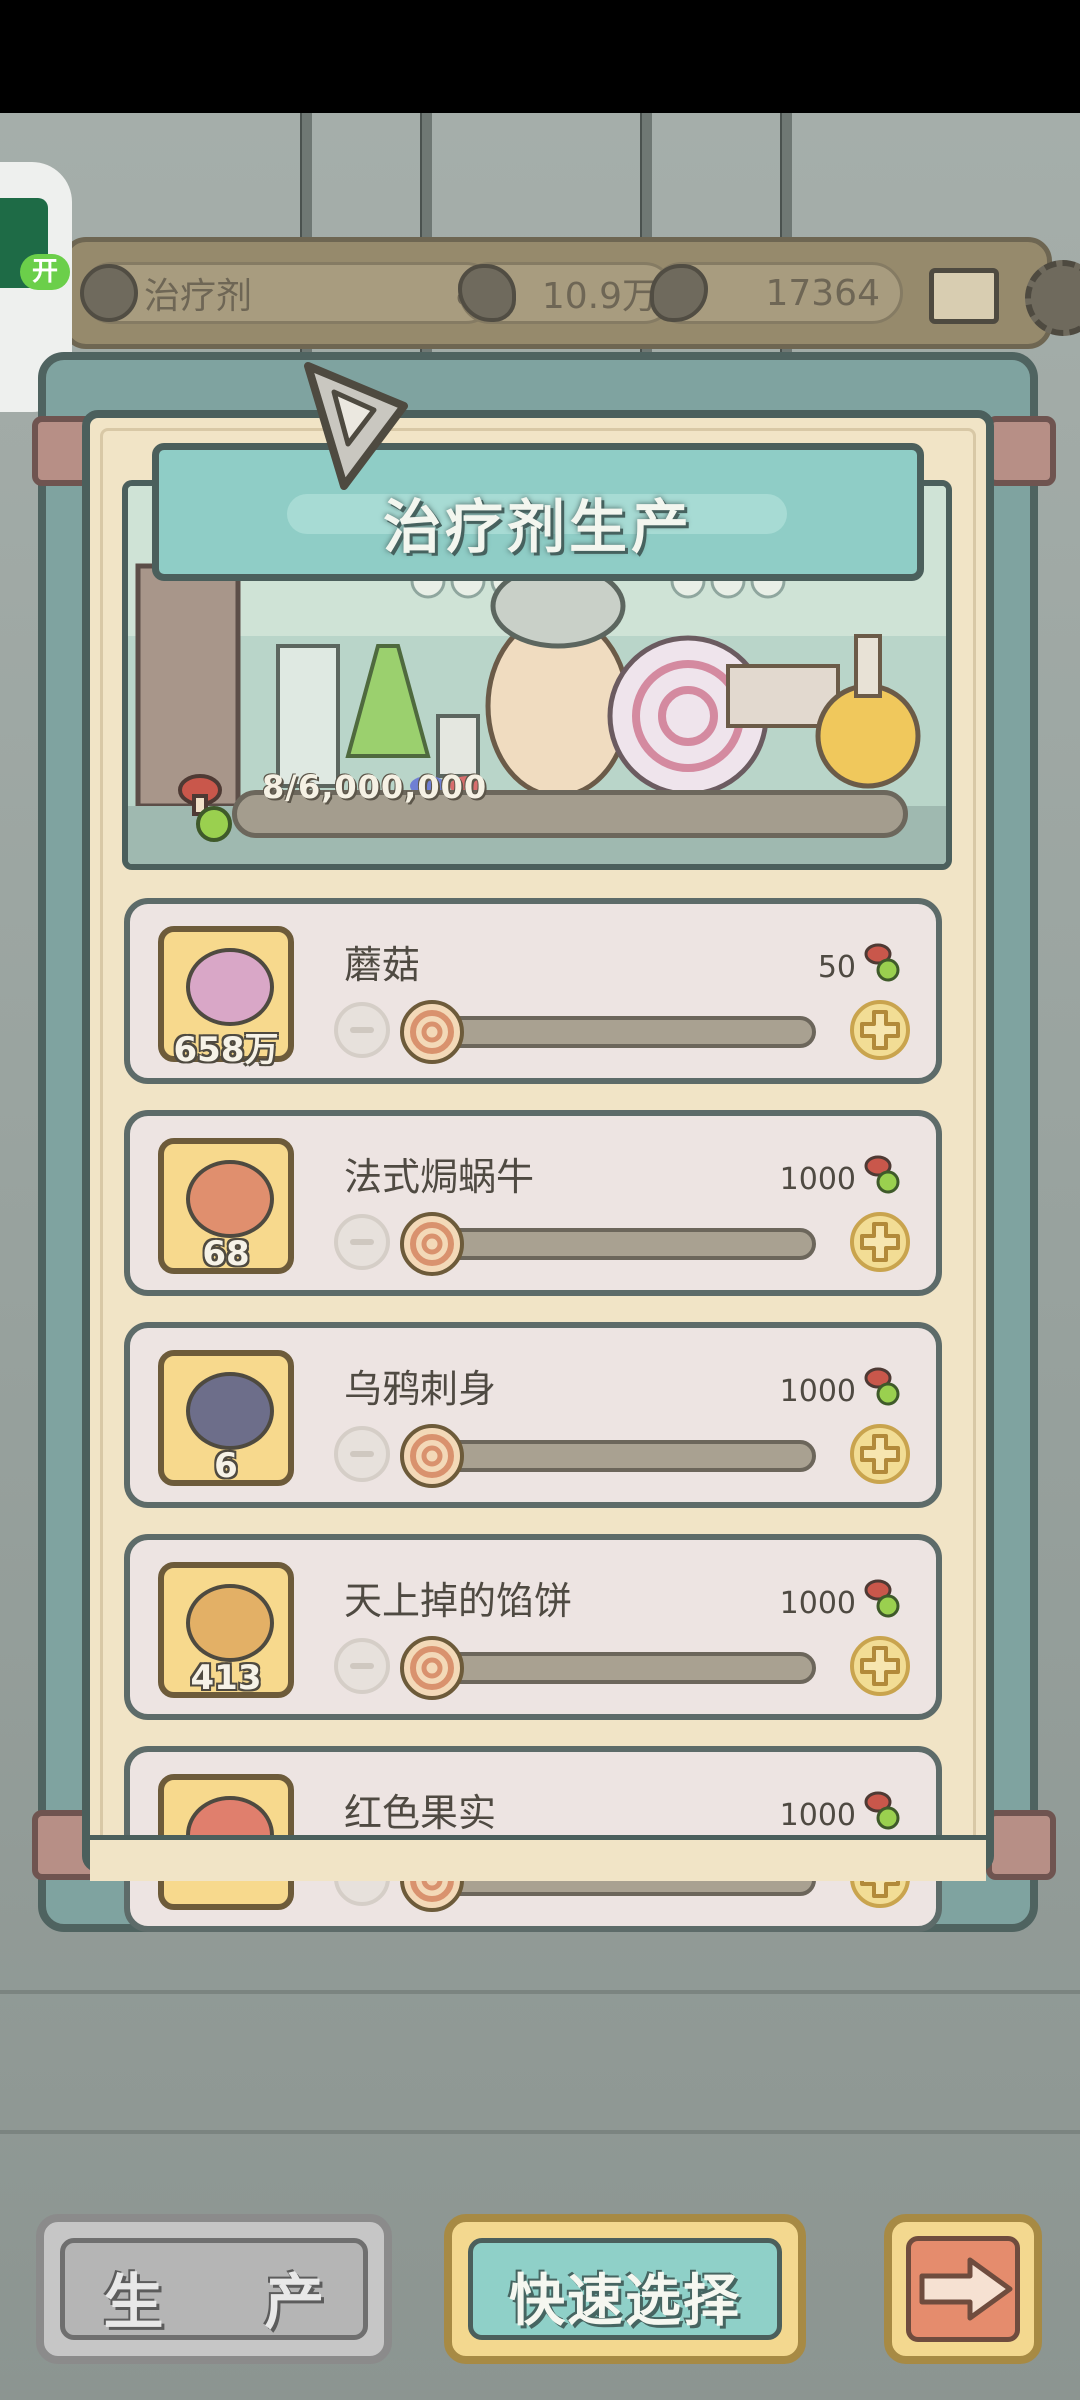  I want to click on back-arrow-icon, so click(356, 428).